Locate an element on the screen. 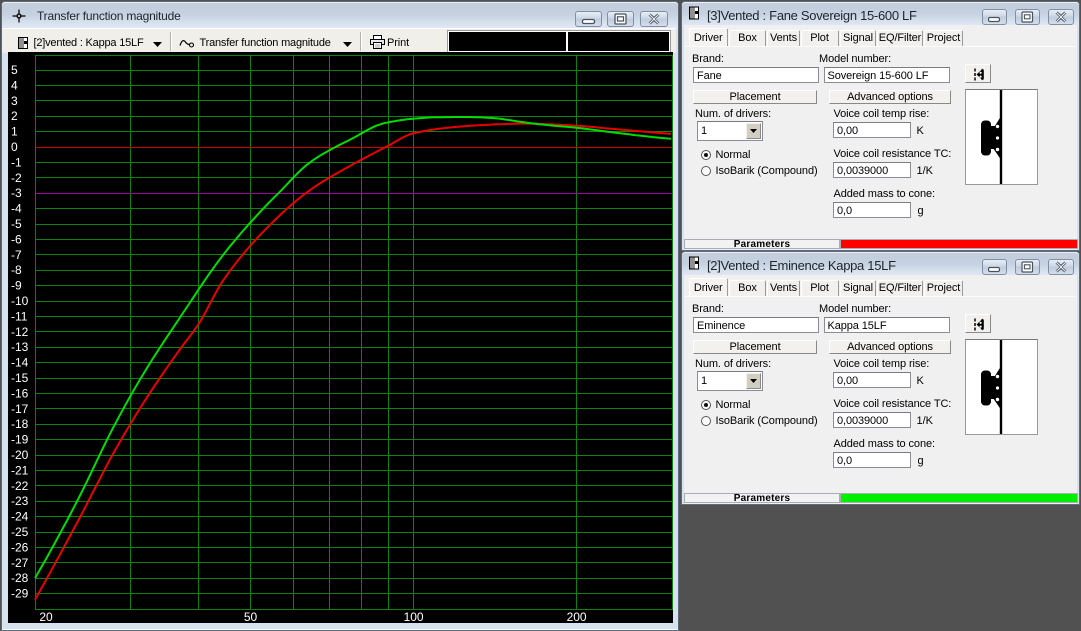 Image resolution: width=1081 pixels, height=631 pixels. svg-text: -18 is located at coordinates (20, 424).